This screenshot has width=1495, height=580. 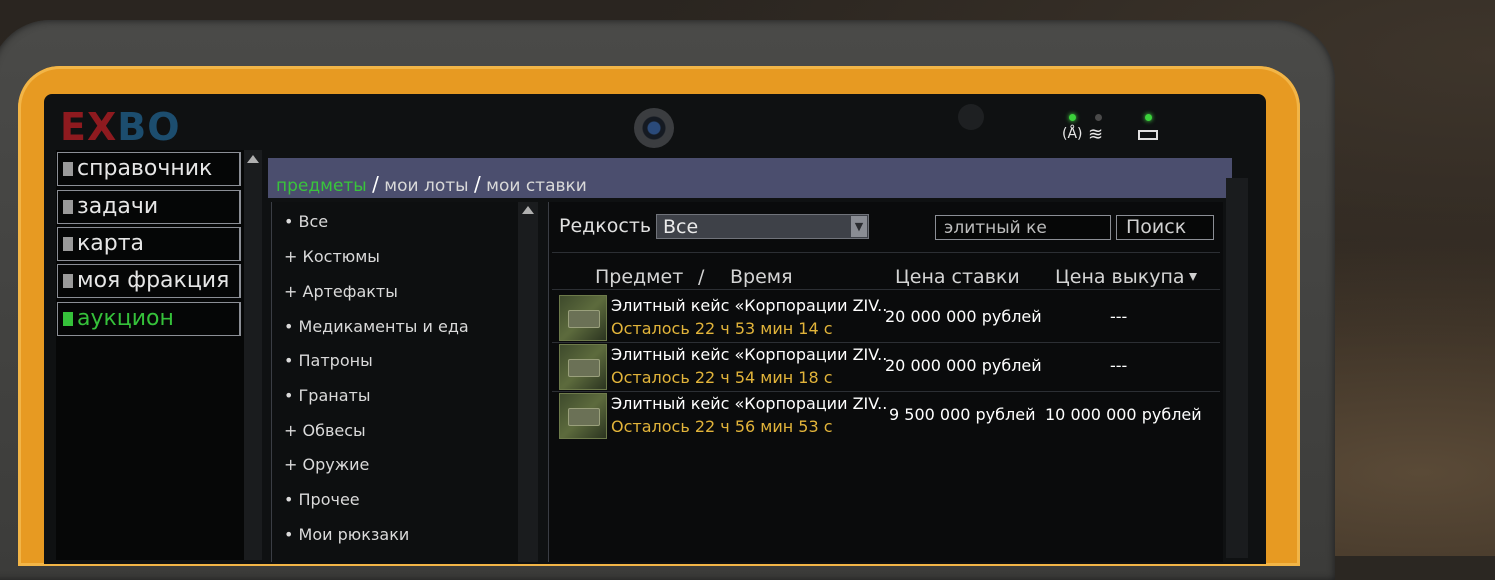 I want to click on sidebar-item-label: задачи, so click(x=118, y=206).